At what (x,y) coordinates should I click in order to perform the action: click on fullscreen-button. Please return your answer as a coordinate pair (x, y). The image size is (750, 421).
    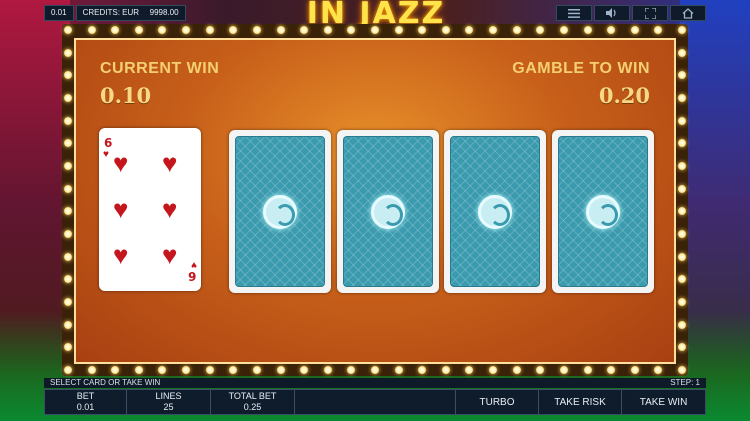
    Looking at the image, I should click on (650, 13).